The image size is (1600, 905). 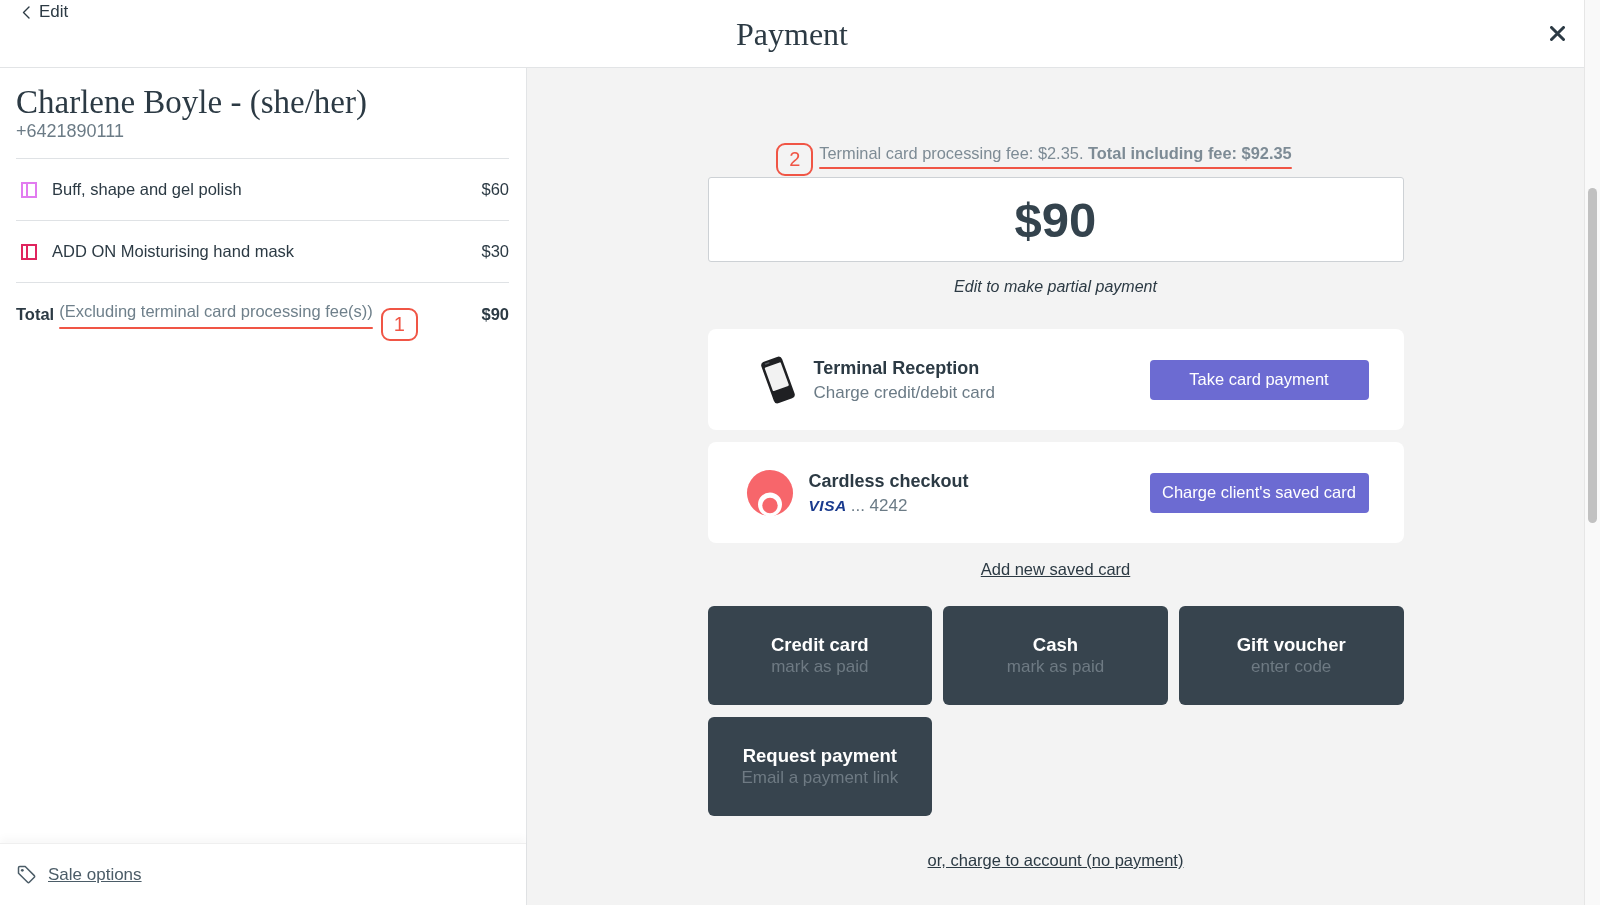 I want to click on partial-payment-hint: Edit to make partial payment, so click(x=1055, y=287).